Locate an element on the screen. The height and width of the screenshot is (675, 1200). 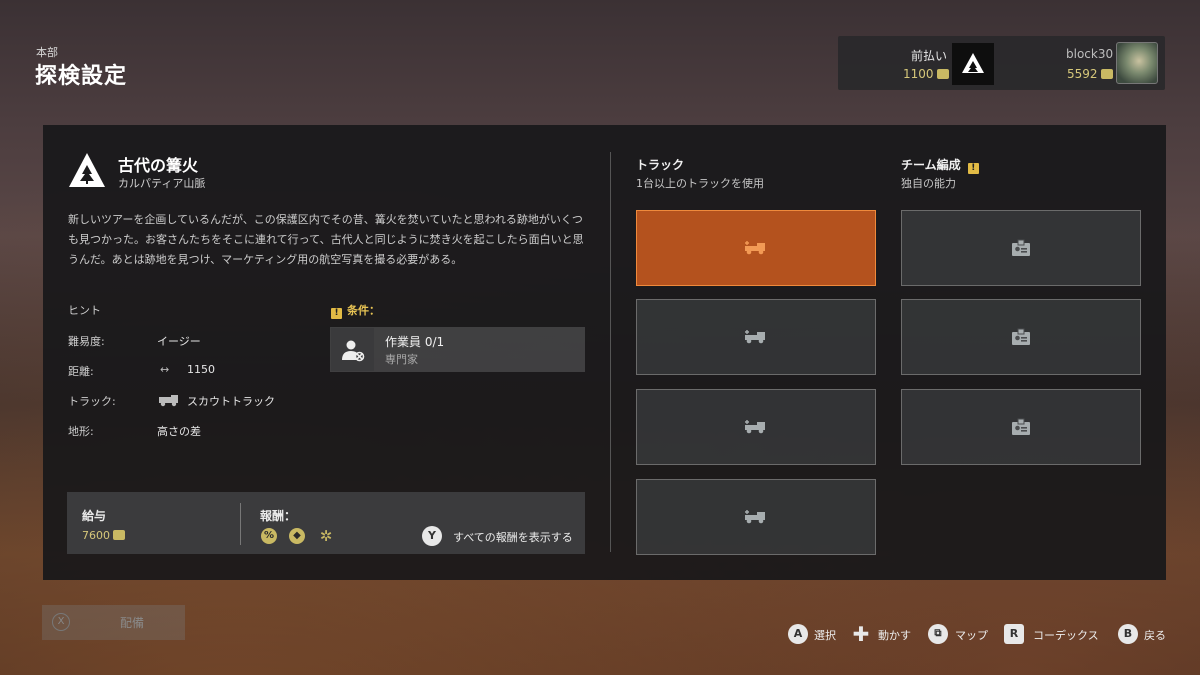
specialist-icon is located at coordinates (352, 349).